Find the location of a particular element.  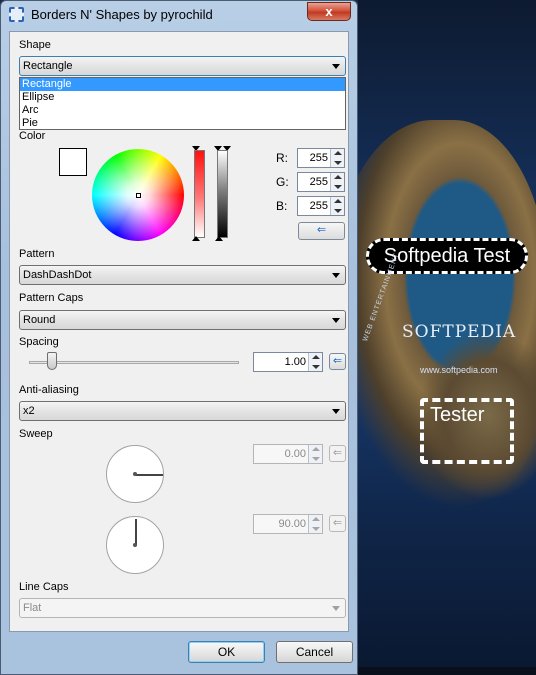

title-bar: Borders N' Shapes by pyrochild x is located at coordinates (179, 15).